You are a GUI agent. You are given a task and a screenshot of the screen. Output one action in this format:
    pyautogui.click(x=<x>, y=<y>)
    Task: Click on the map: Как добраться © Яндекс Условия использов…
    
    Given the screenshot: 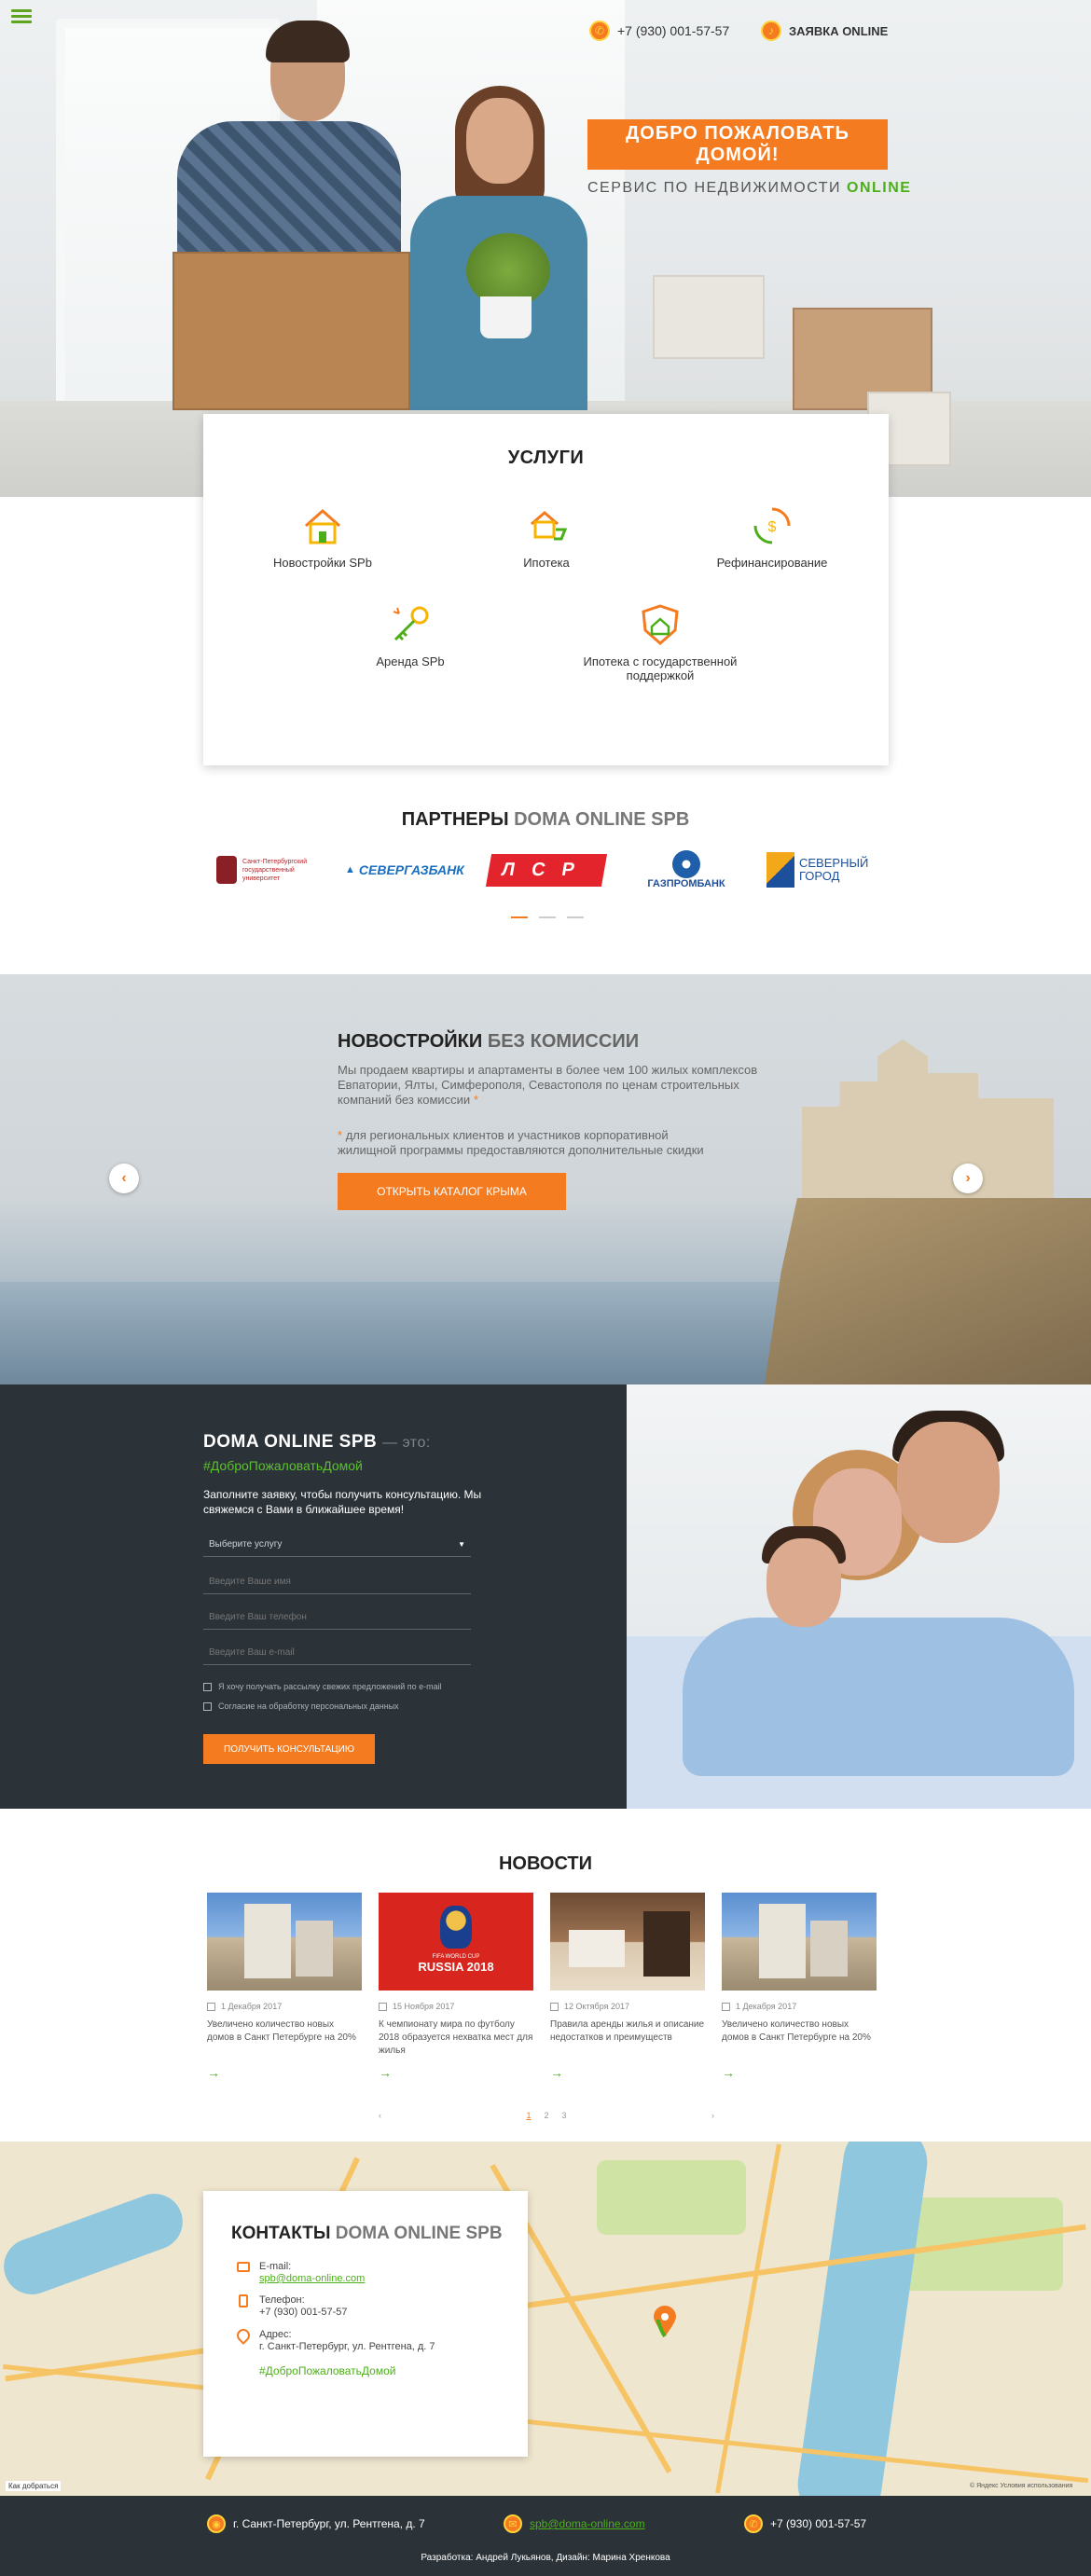 What is the action you would take?
    pyautogui.click(x=545, y=2319)
    